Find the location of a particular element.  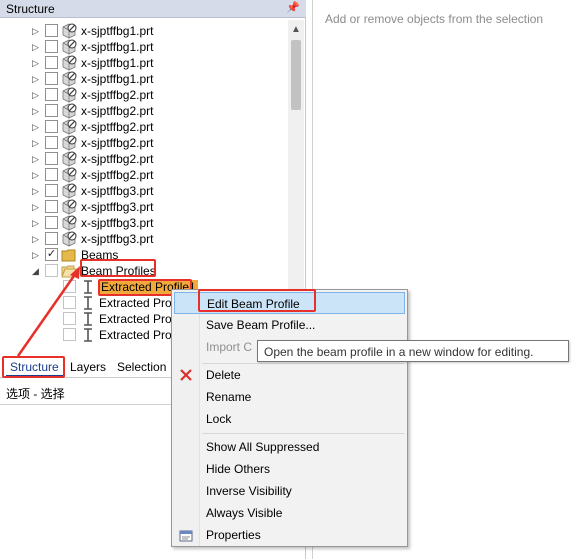

menu-show-all-suppressed: Show All Suppressed is located at coordinates (289, 447).